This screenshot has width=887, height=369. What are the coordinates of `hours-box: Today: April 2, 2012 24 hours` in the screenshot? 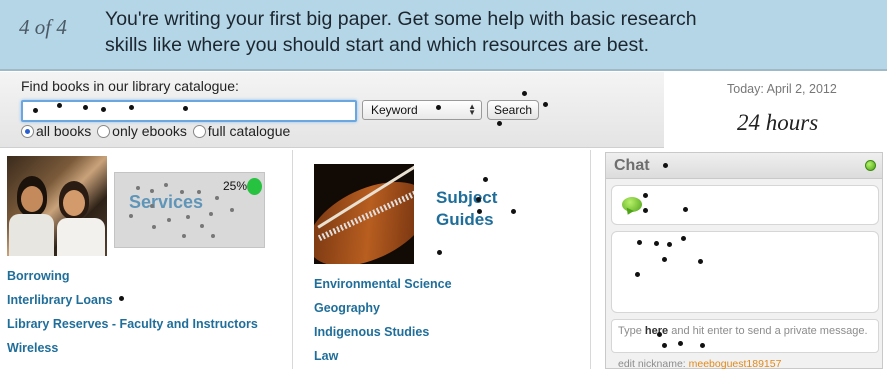 It's located at (775, 110).